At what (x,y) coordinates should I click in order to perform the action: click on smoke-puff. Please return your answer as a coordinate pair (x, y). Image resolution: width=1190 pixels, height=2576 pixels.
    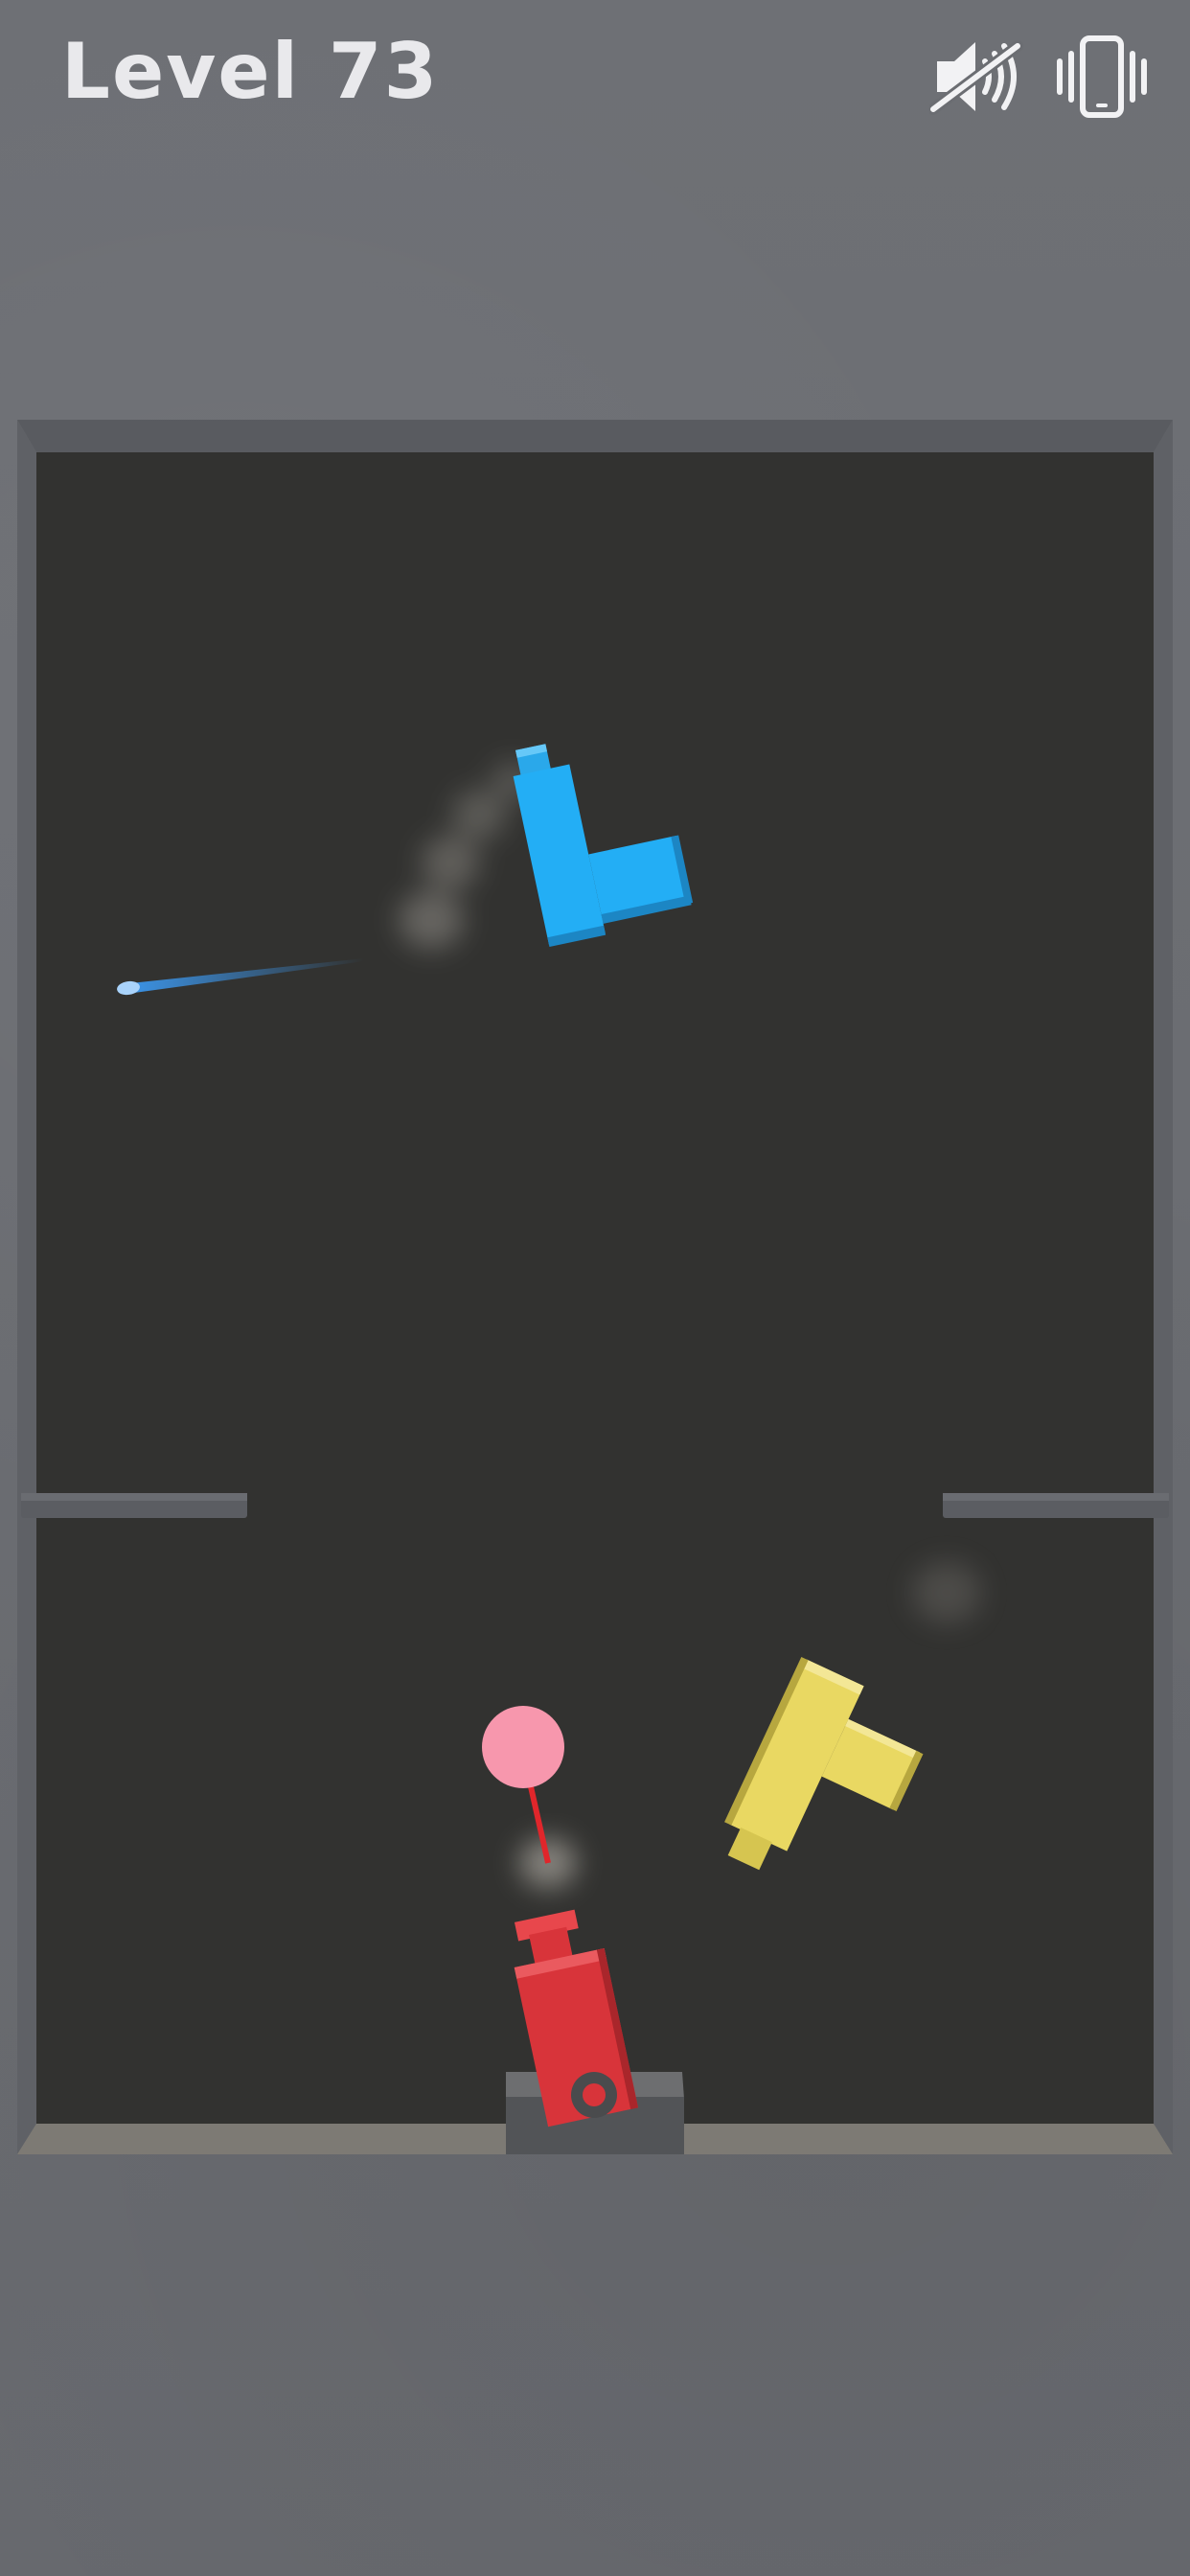
    Looking at the image, I should click on (947, 1592).